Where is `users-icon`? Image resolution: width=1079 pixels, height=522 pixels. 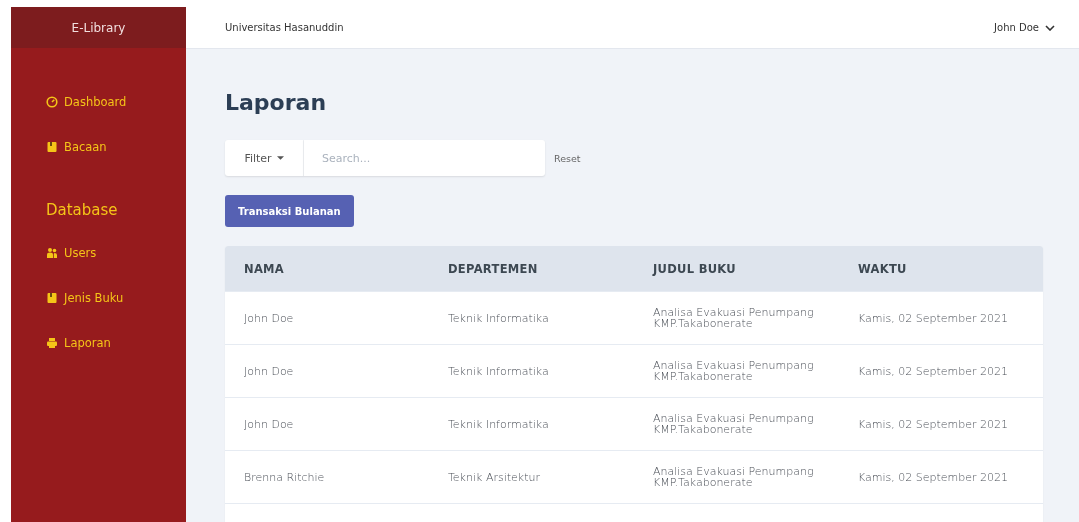
users-icon is located at coordinates (52, 253).